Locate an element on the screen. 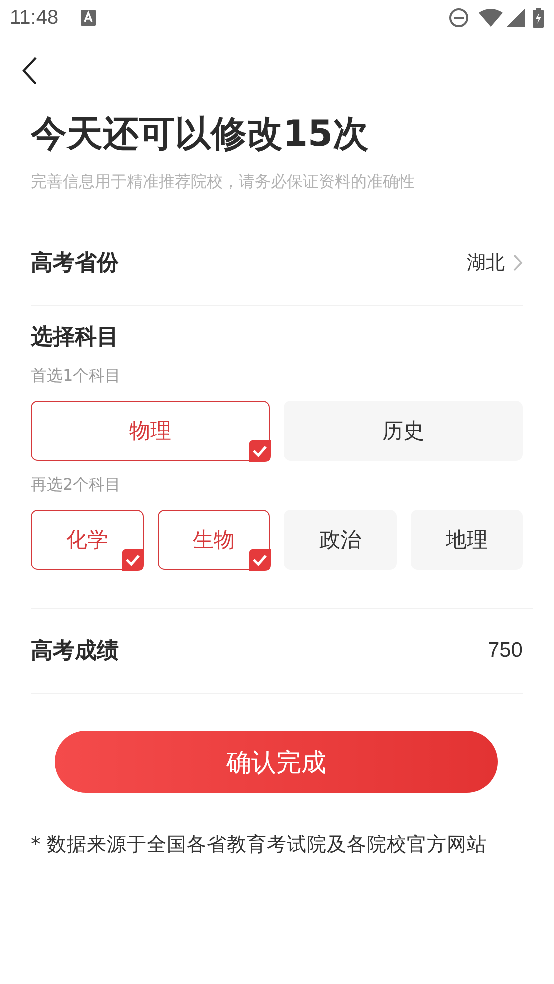 The height and width of the screenshot is (984, 554). province-selector: 湖北 is located at coordinates (495, 263).